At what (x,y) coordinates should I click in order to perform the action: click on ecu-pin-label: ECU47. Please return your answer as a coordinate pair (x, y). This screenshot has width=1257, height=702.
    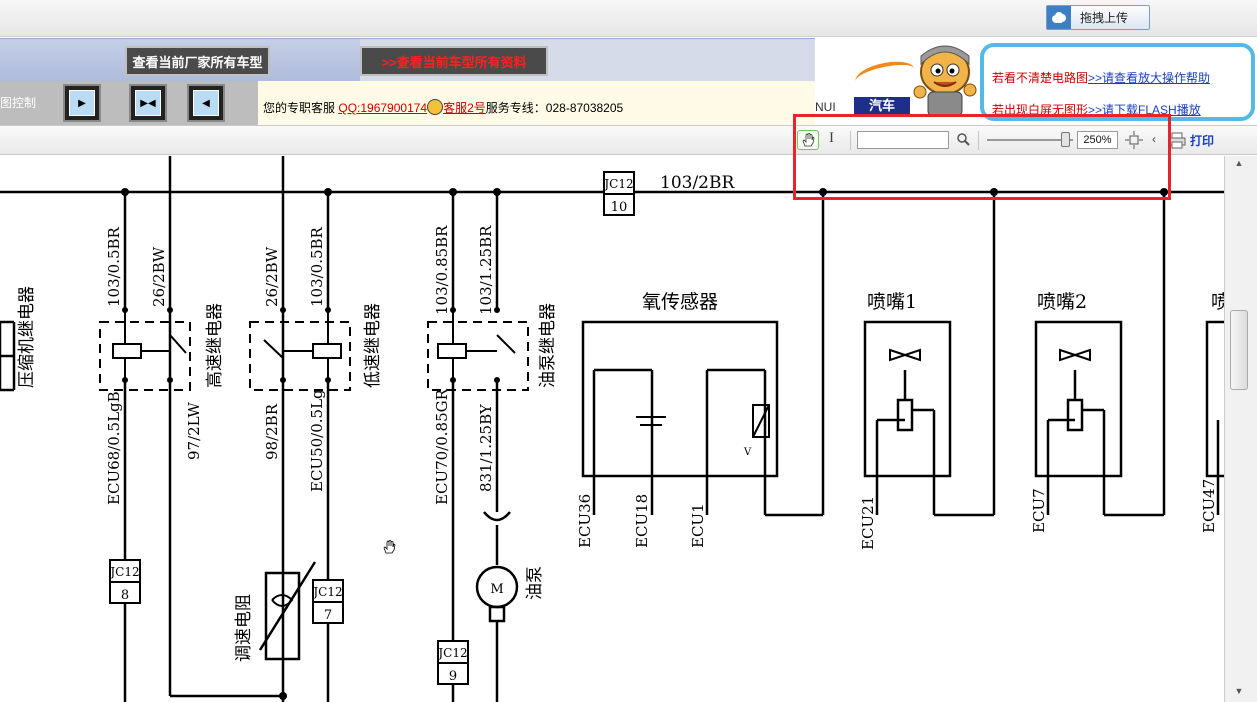
    Looking at the image, I should click on (1209, 506).